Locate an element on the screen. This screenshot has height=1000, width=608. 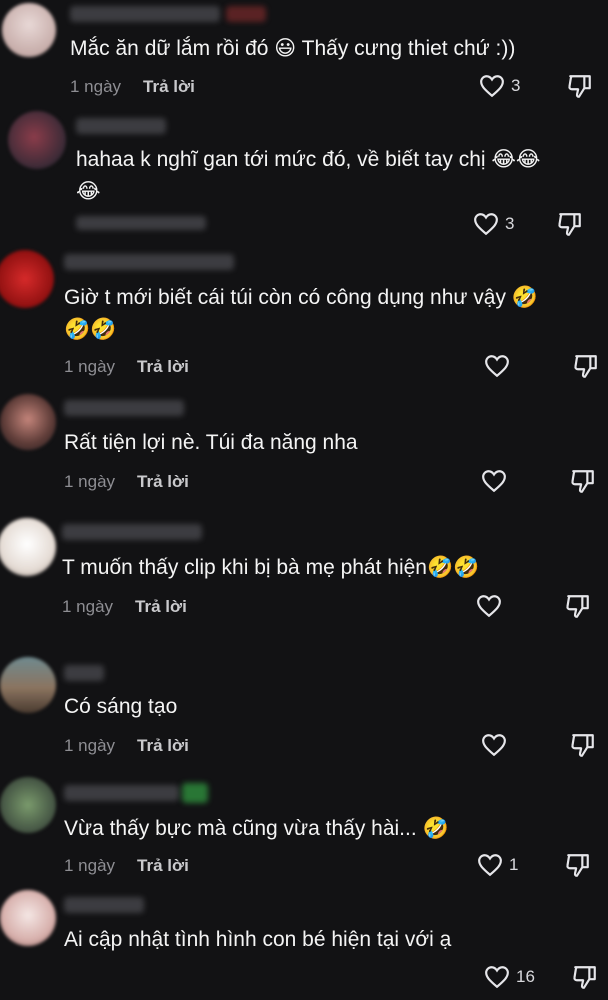
comment-meta-blurred is located at coordinates (141, 223).